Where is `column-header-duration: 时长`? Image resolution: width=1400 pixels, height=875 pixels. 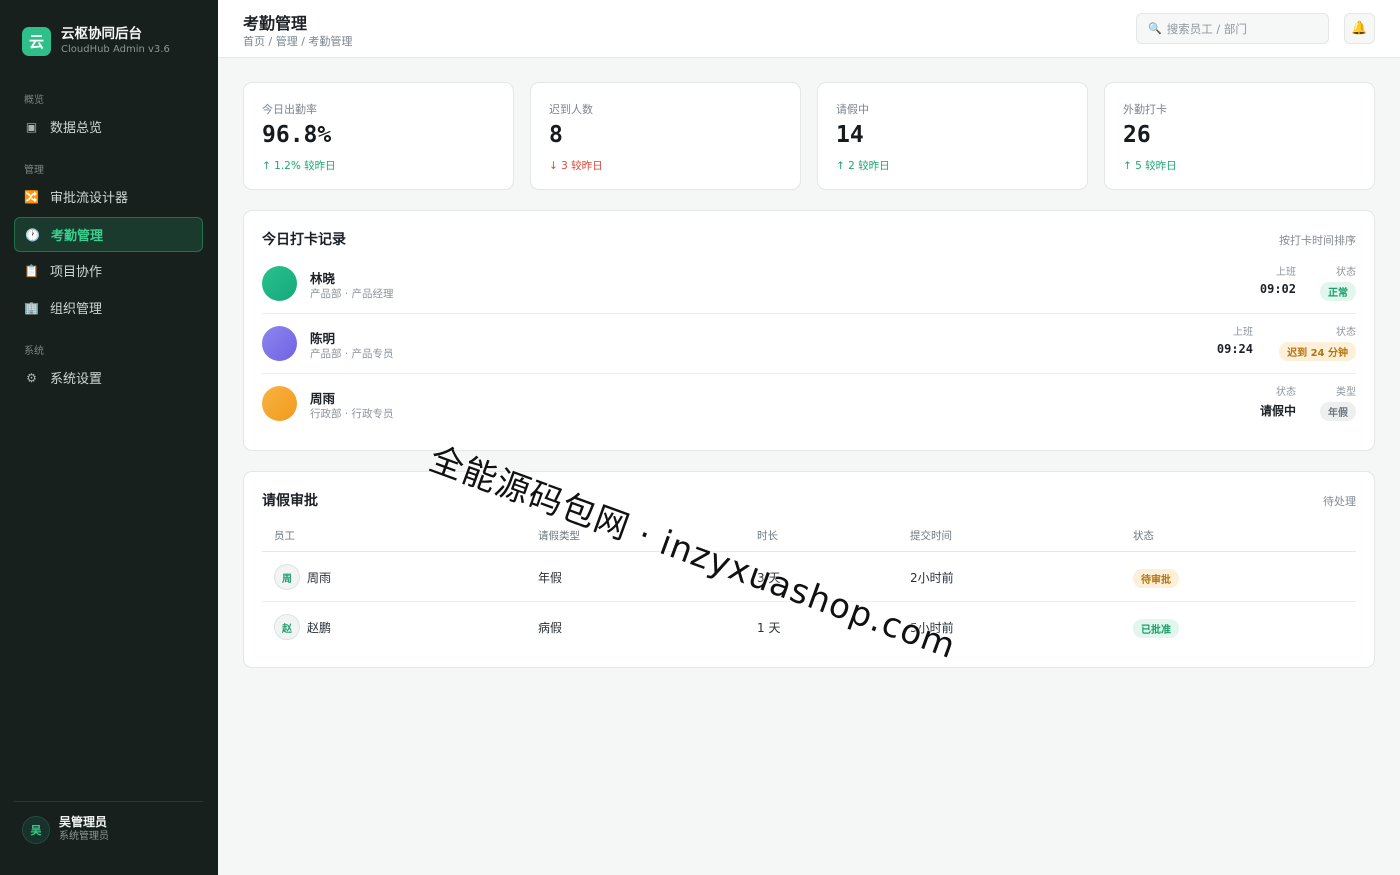 column-header-duration: 时长 is located at coordinates (767, 536).